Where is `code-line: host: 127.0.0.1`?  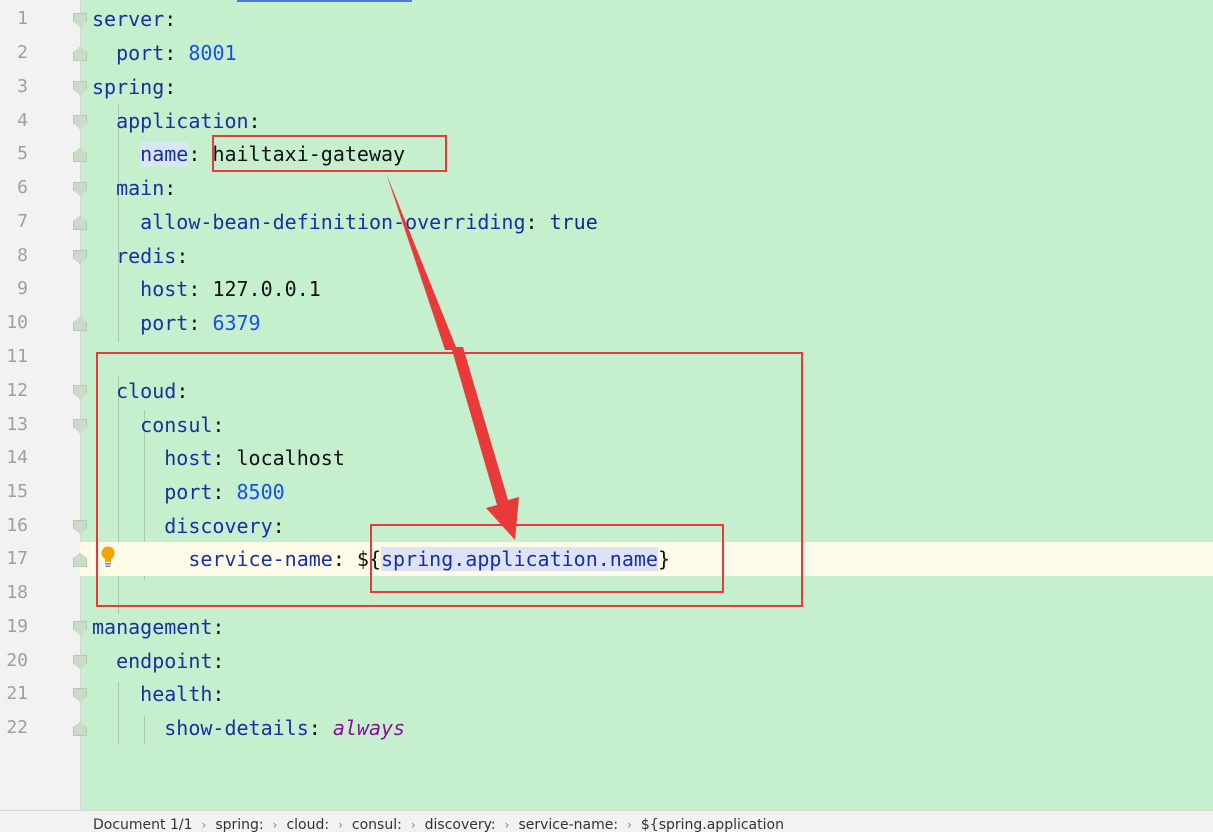
code-line: host: 127.0.0.1 is located at coordinates (652, 289).